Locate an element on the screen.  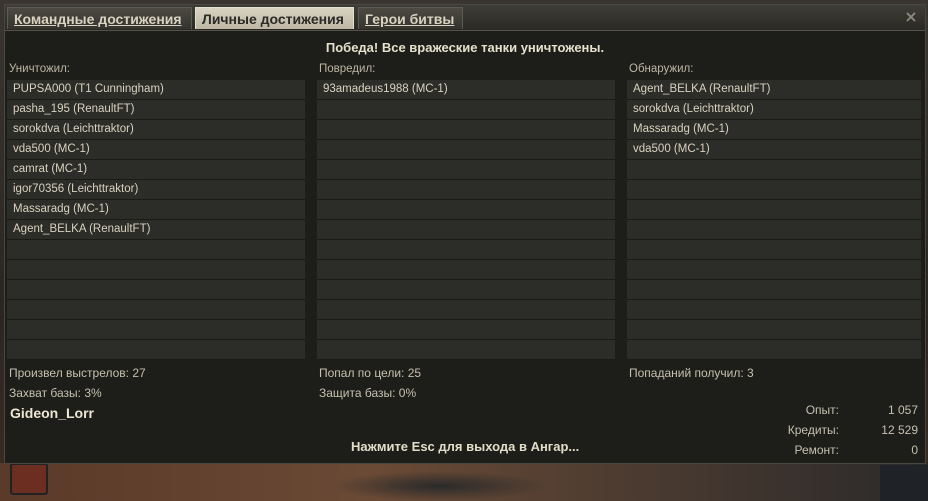
experience-value: 1 057 is located at coordinates (902, 410).